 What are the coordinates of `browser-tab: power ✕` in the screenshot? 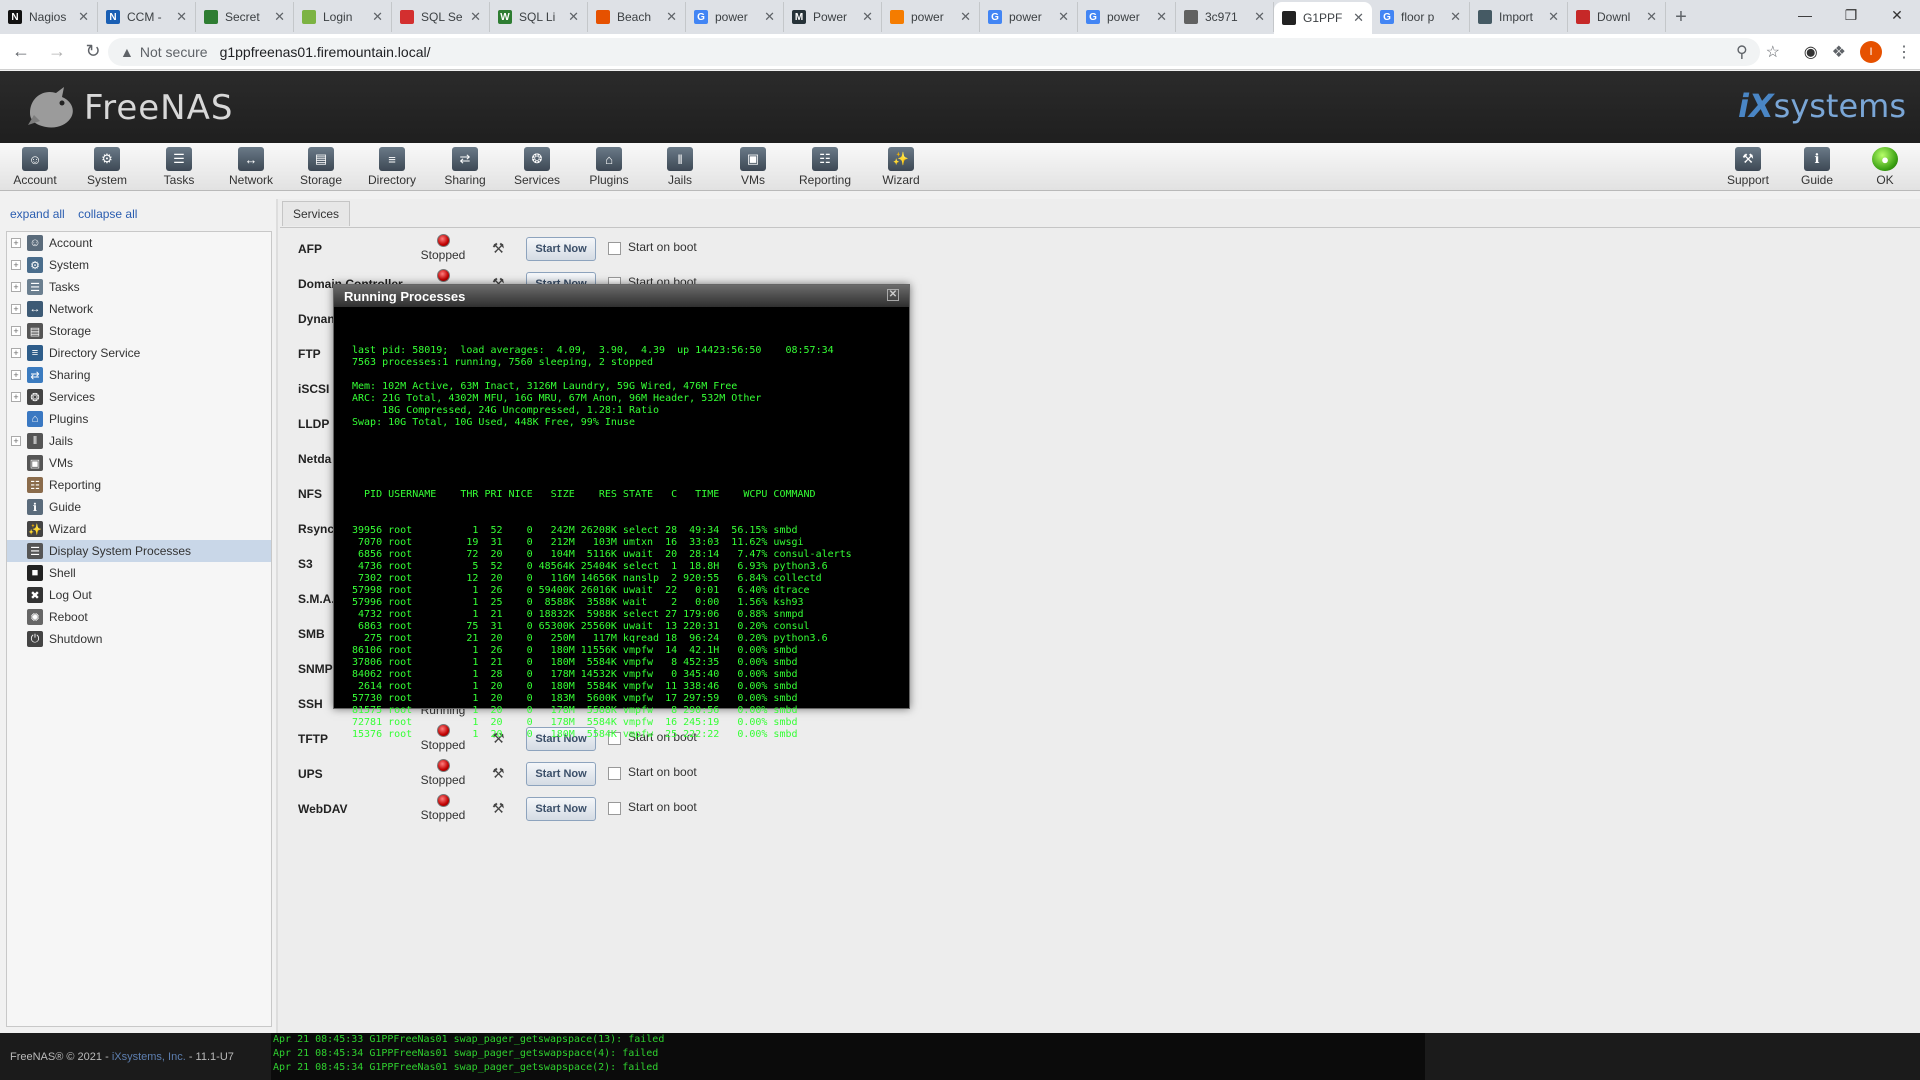 It's located at (931, 17).